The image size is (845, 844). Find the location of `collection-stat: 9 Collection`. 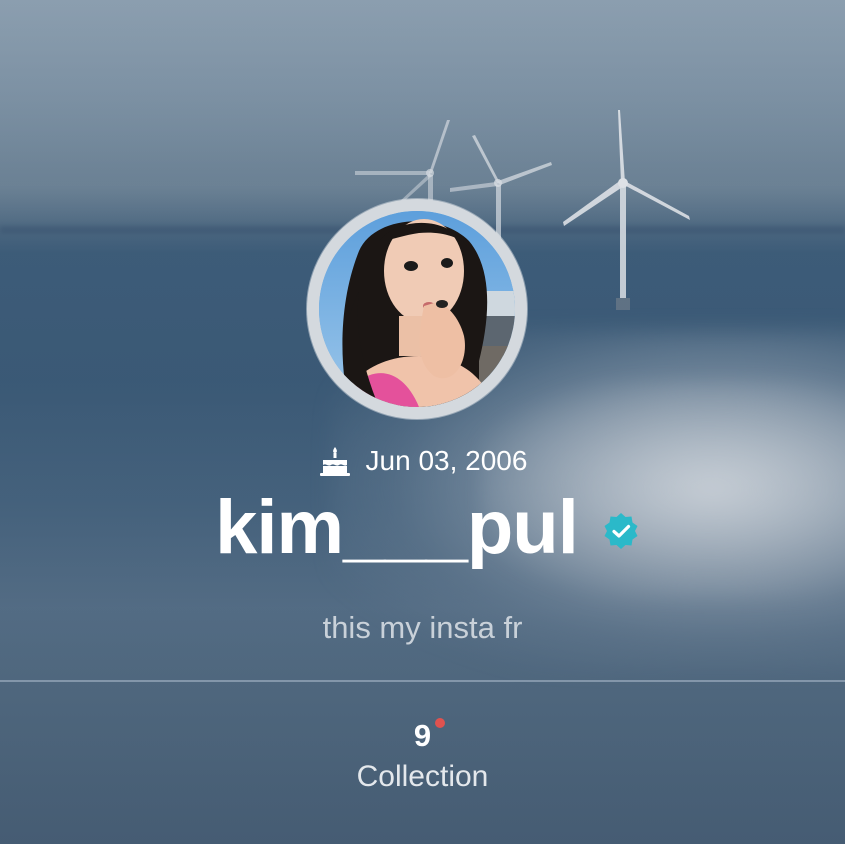

collection-stat: 9 Collection is located at coordinates (422, 756).